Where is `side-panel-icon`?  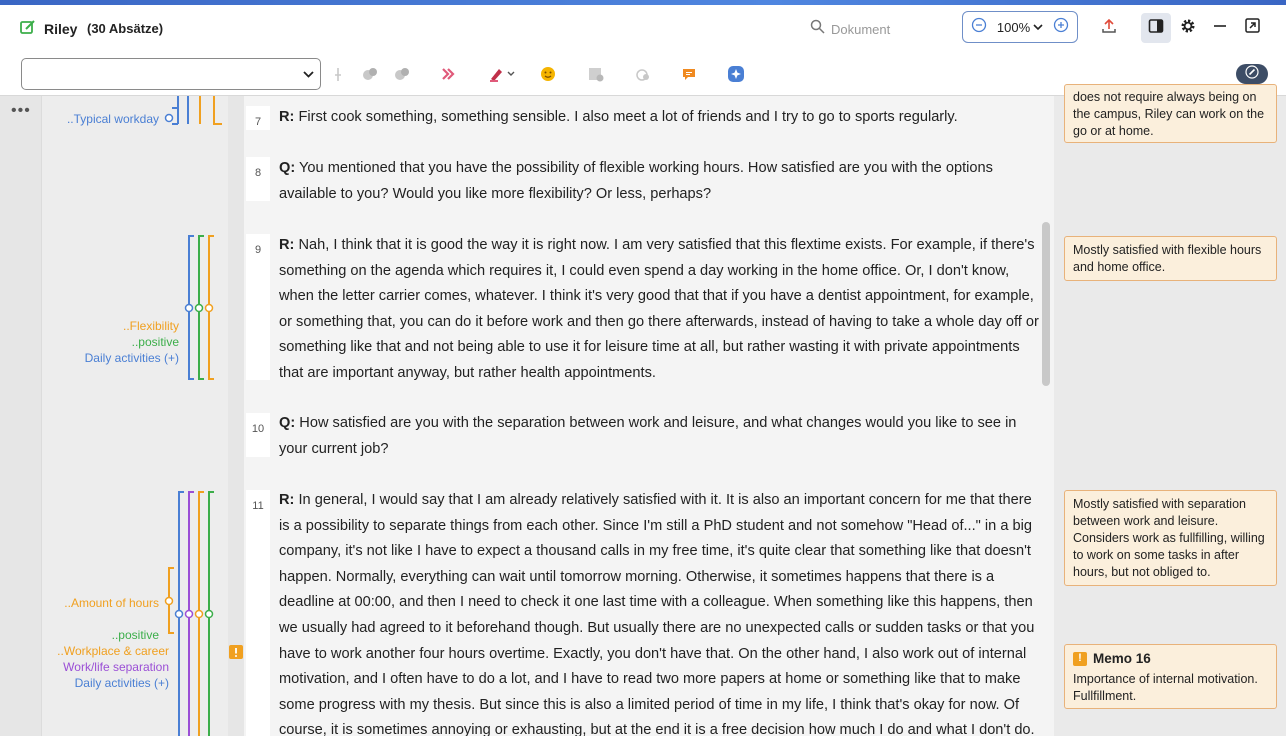 side-panel-icon is located at coordinates (1156, 28).